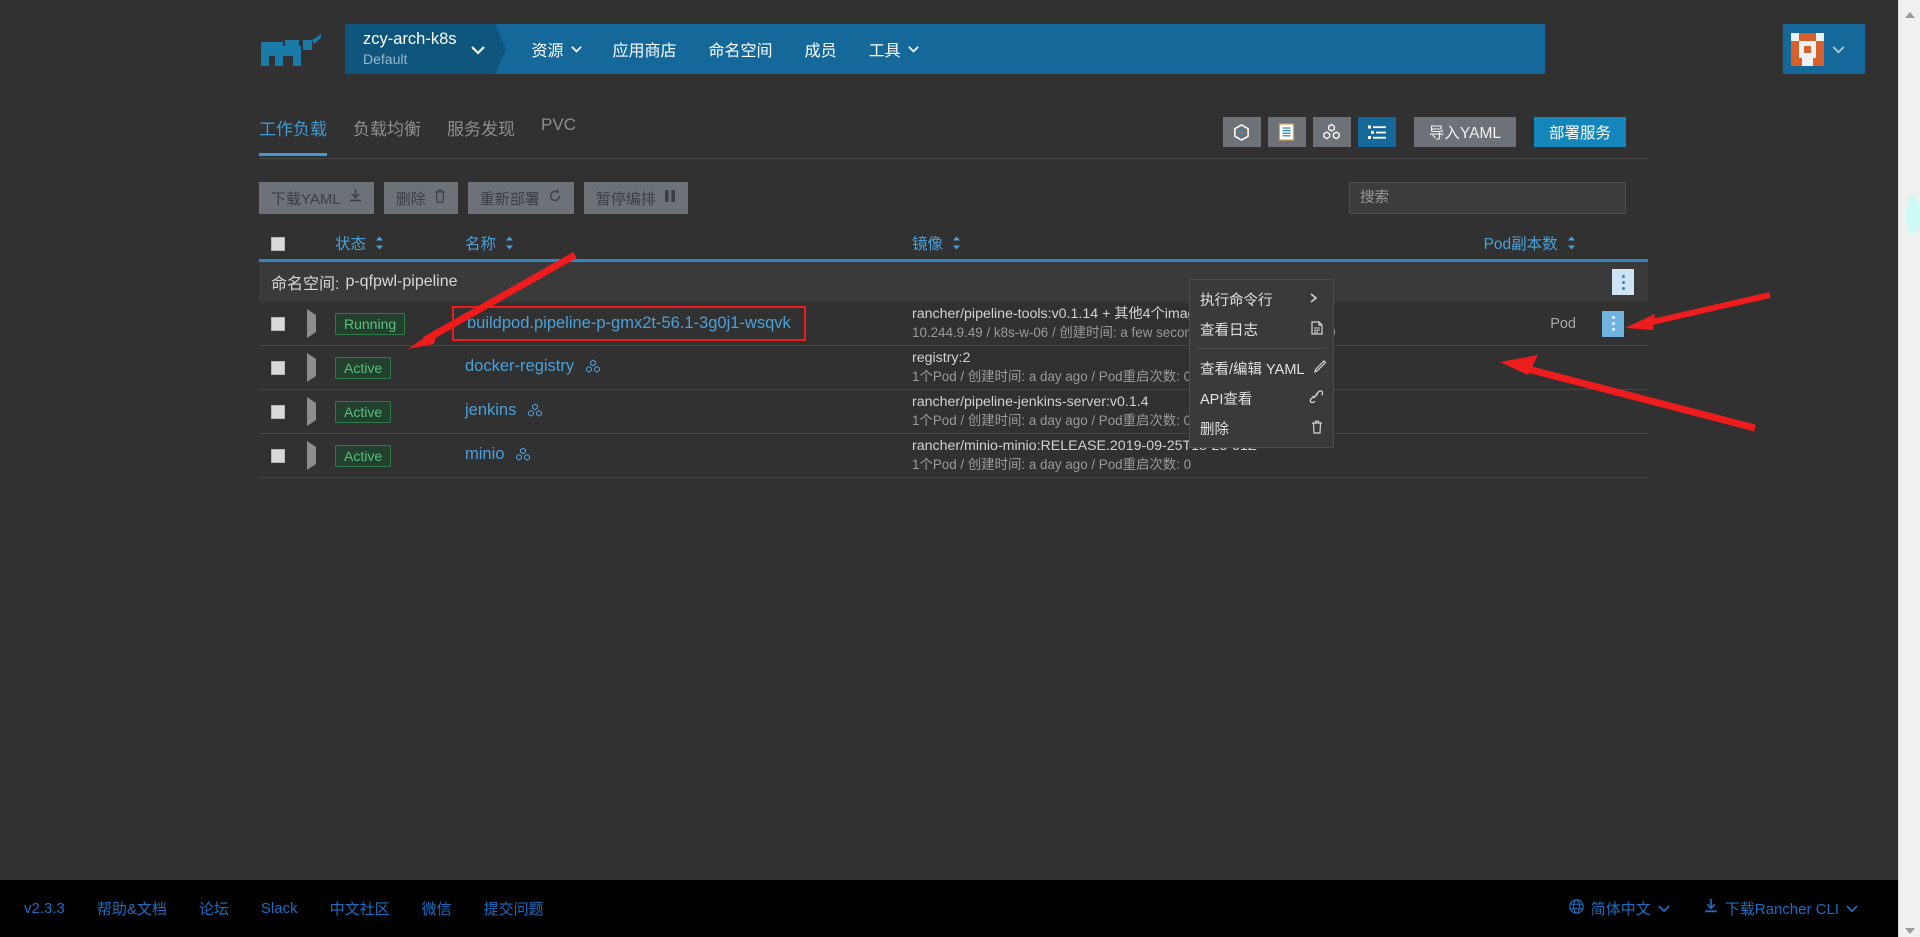 Image resolution: width=1920 pixels, height=937 pixels. I want to click on user-menu, so click(1824, 49).